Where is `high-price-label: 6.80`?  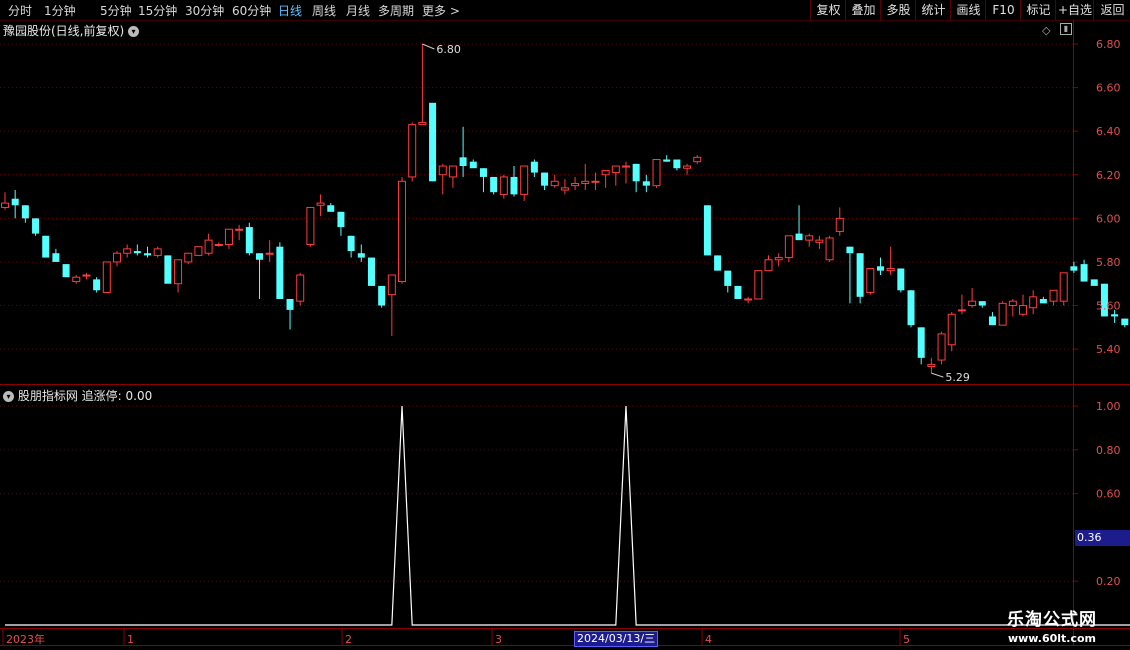 high-price-label: 6.80 is located at coordinates (448, 49).